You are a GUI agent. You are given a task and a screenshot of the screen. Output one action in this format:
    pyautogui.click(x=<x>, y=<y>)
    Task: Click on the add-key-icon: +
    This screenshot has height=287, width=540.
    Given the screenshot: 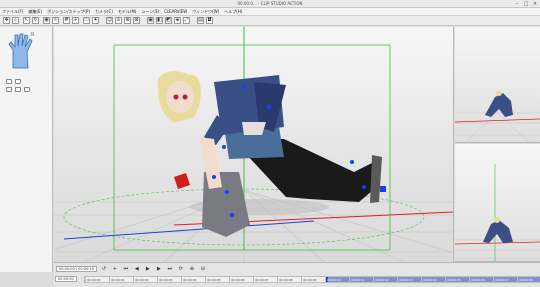 What is the action you would take?
    pyautogui.click(x=115, y=269)
    